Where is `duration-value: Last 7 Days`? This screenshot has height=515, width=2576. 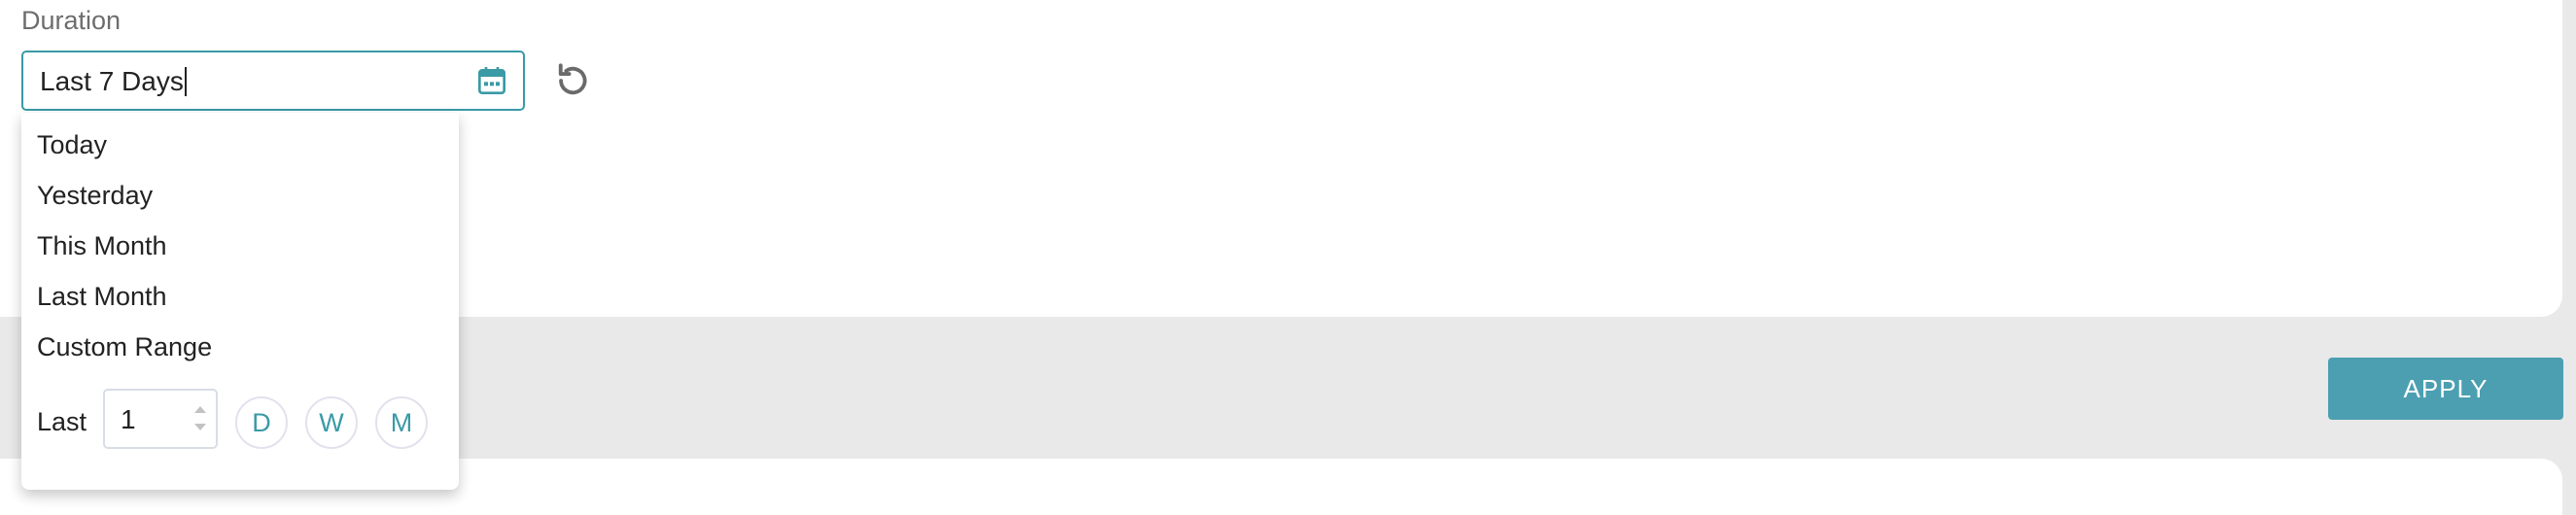
duration-value: Last 7 Days is located at coordinates (114, 81).